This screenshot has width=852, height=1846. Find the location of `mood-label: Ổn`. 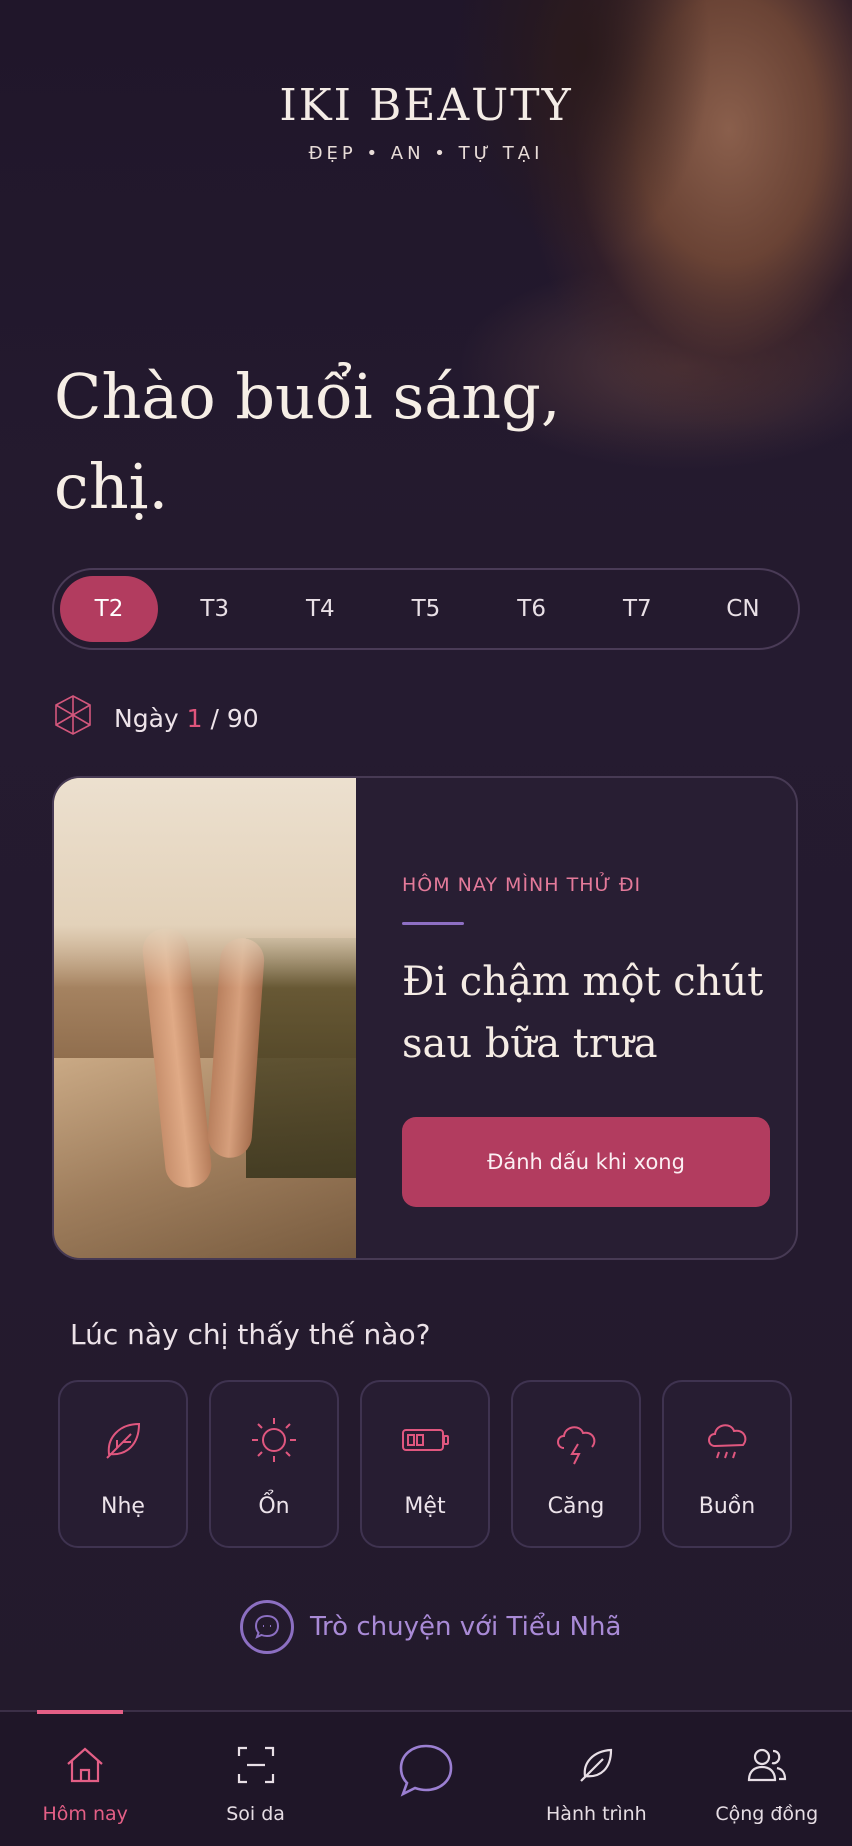

mood-label: Ổn is located at coordinates (274, 1506).